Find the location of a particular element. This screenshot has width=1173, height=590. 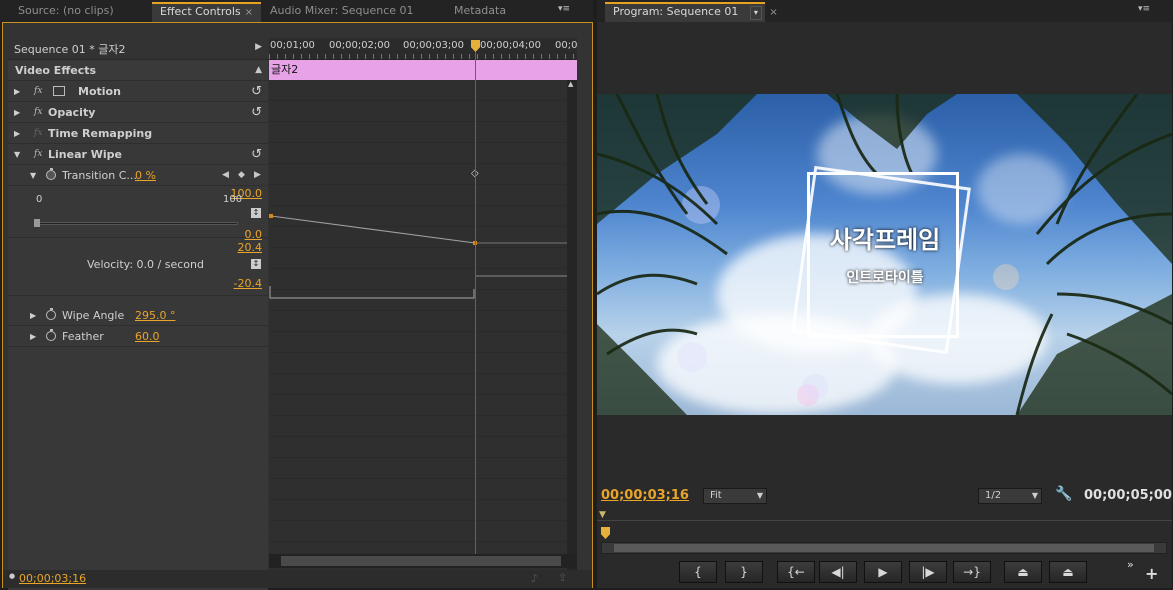

transition-value: 0 % is located at coordinates (145, 175).